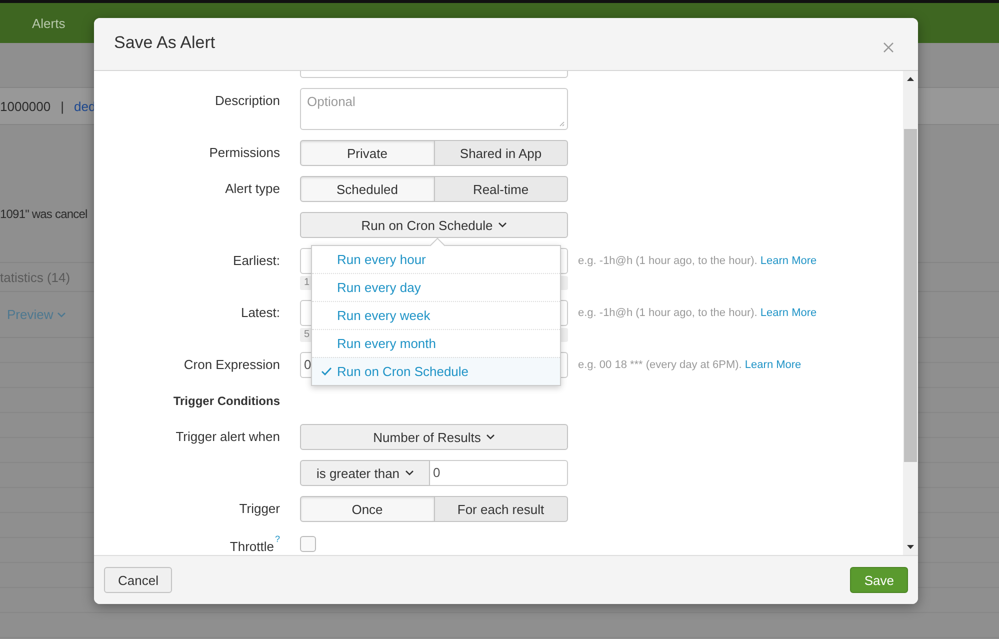  What do you see at coordinates (244, 153) in the screenshot?
I see `field-label: Permissions` at bounding box center [244, 153].